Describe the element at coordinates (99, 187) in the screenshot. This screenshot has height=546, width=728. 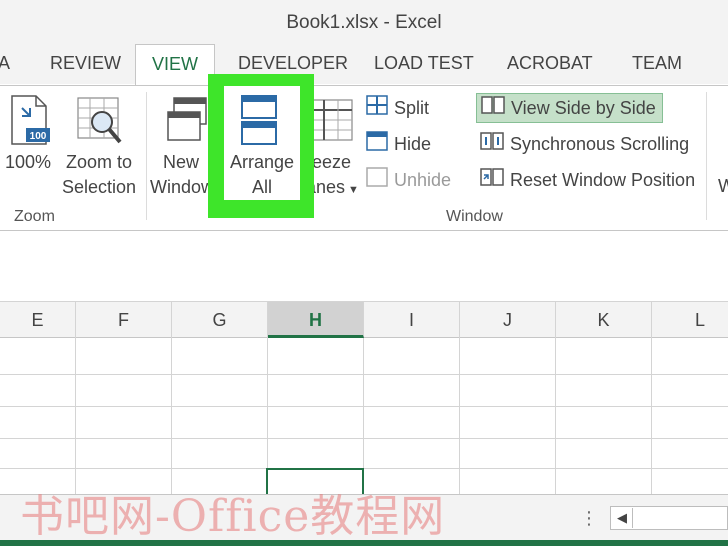
I see `zoom-to-selection-label-2: Selection` at that location.